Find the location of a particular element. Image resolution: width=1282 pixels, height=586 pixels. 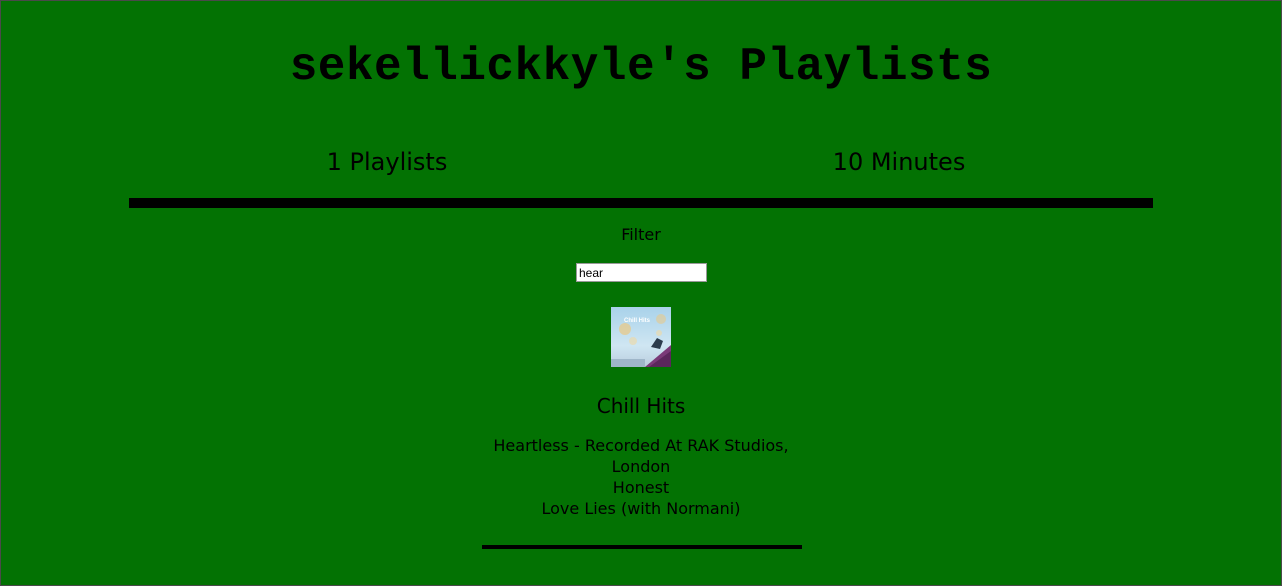

cover-title-text: Chill Hits is located at coordinates (637, 321).